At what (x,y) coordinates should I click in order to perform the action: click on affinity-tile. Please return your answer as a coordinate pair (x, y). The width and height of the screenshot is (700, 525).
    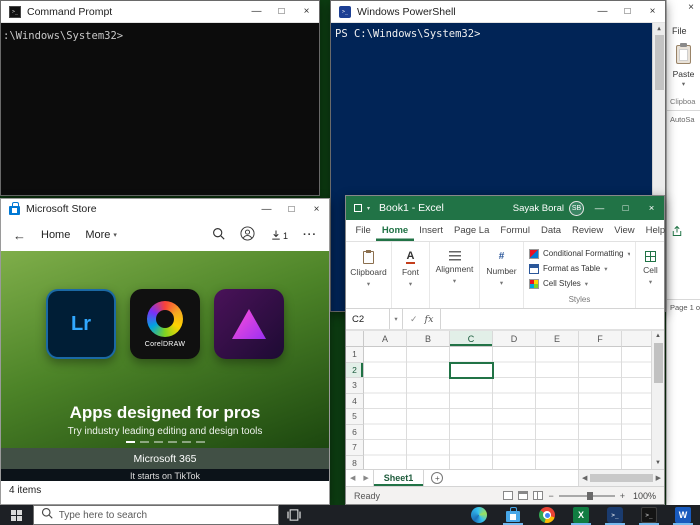
    Looking at the image, I should click on (249, 324).